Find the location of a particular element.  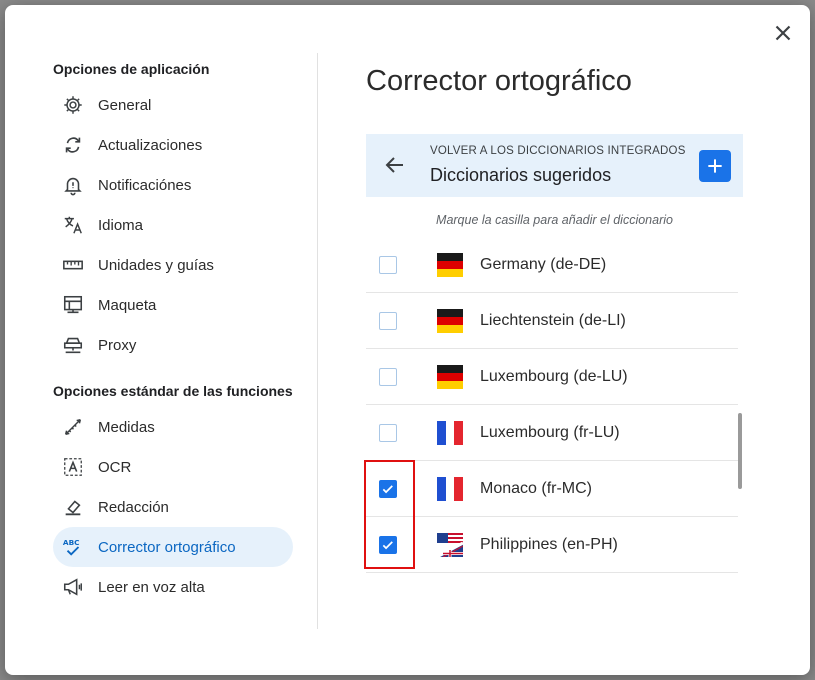

sidebar-item-units: Unidades y guías is located at coordinates (173, 265).